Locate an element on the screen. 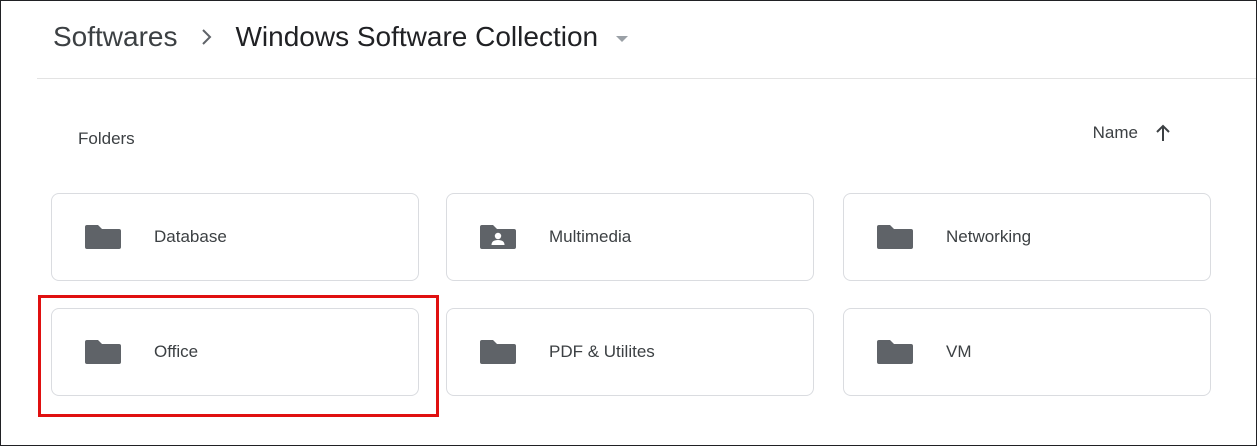 The height and width of the screenshot is (446, 1257). folder-card-pdf-utilites: PDF & Utilites is located at coordinates (630, 352).